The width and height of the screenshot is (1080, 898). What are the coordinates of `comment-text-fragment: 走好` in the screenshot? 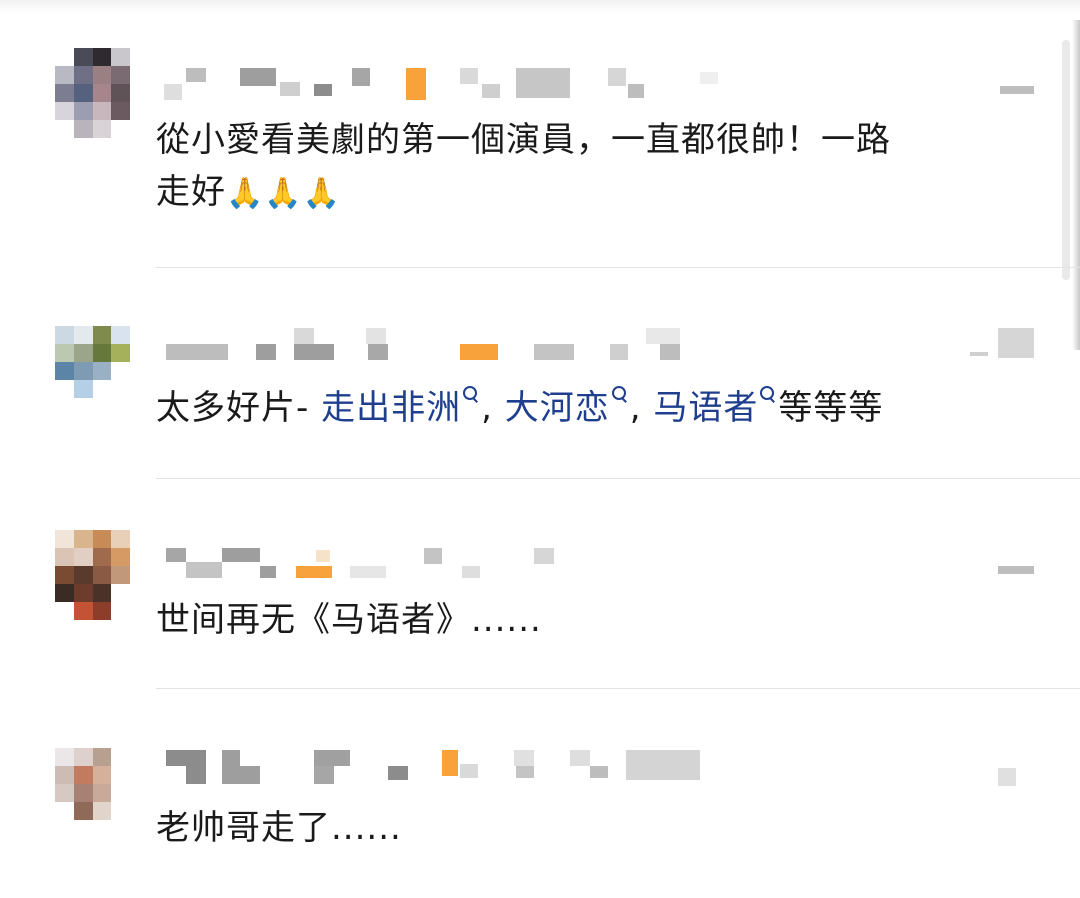 It's located at (191, 192).